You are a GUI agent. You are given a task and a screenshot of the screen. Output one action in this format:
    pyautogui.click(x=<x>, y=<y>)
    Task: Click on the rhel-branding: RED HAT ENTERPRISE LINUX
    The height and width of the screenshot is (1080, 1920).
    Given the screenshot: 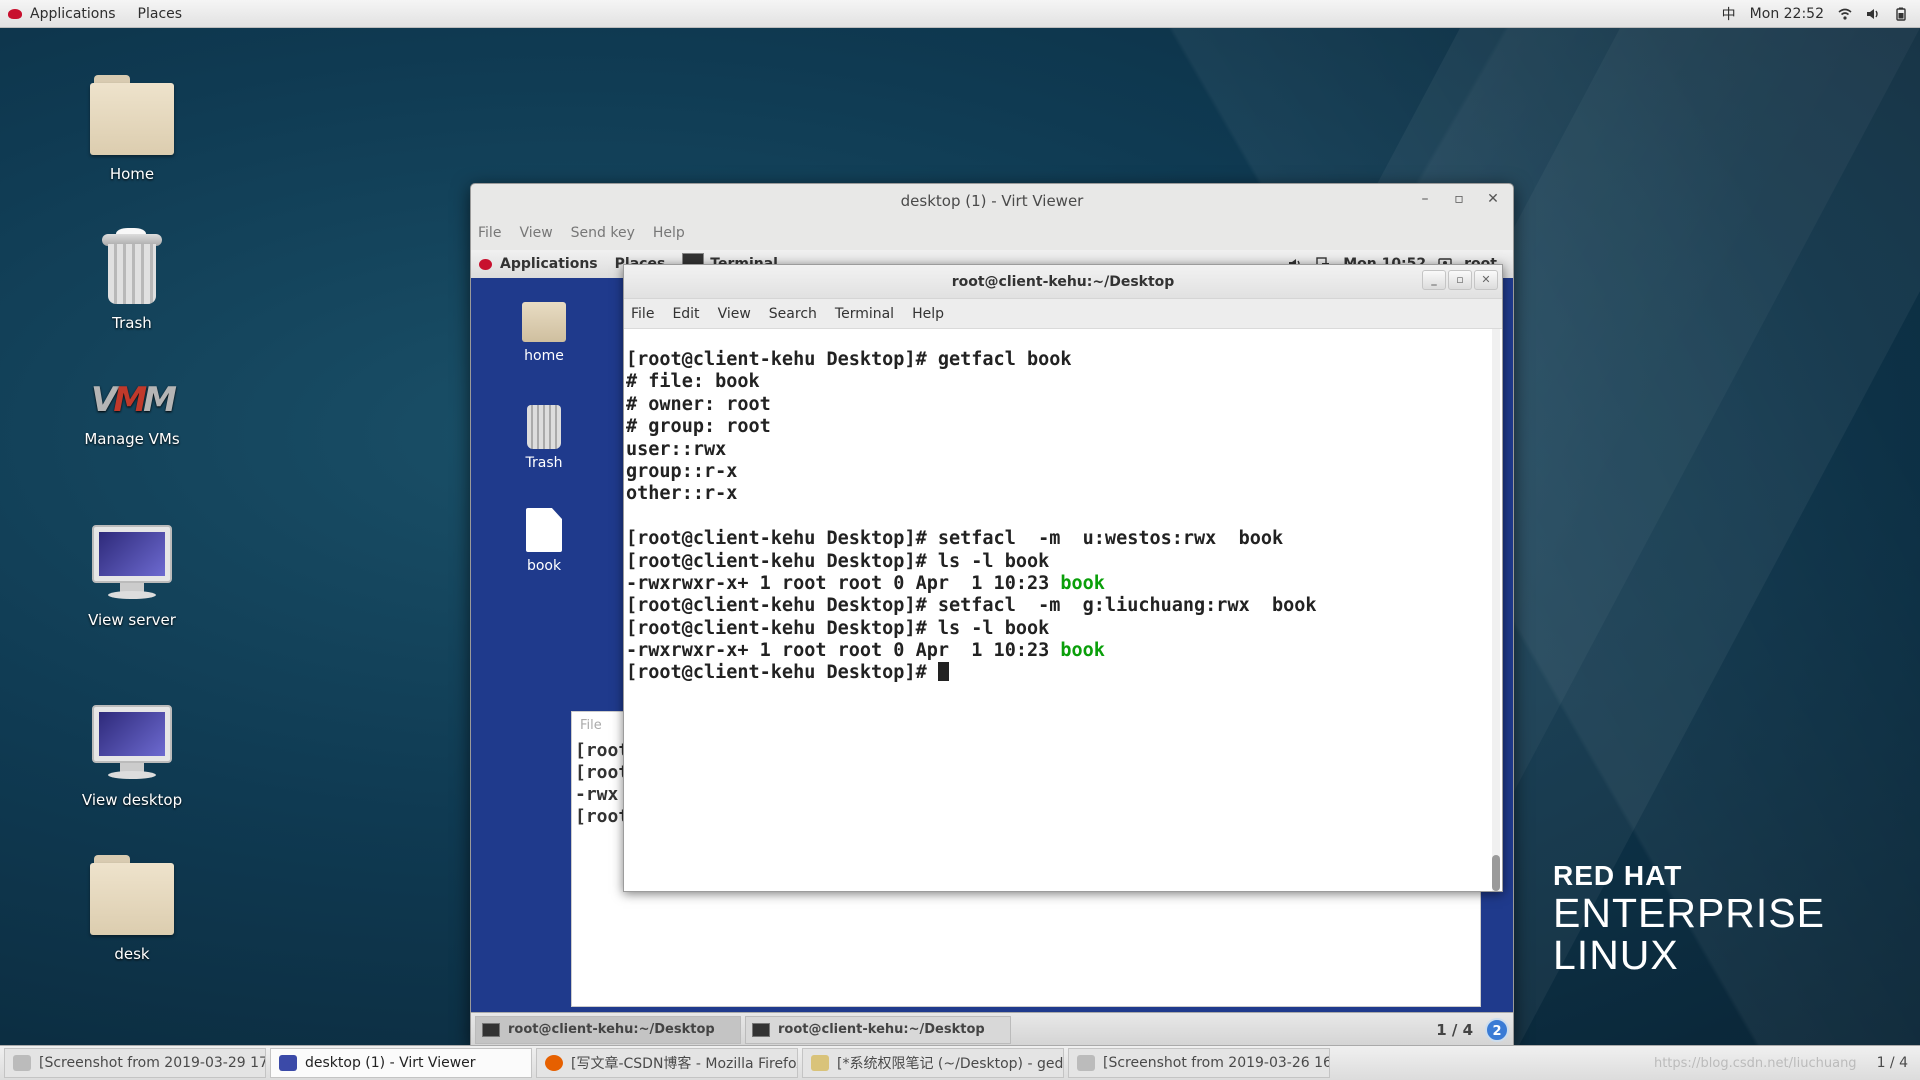 What is the action you would take?
    pyautogui.click(x=1689, y=918)
    